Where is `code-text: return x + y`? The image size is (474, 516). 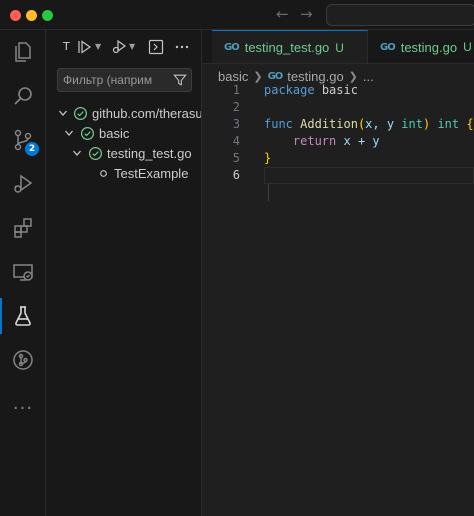
code-text: return x + y is located at coordinates (336, 141).